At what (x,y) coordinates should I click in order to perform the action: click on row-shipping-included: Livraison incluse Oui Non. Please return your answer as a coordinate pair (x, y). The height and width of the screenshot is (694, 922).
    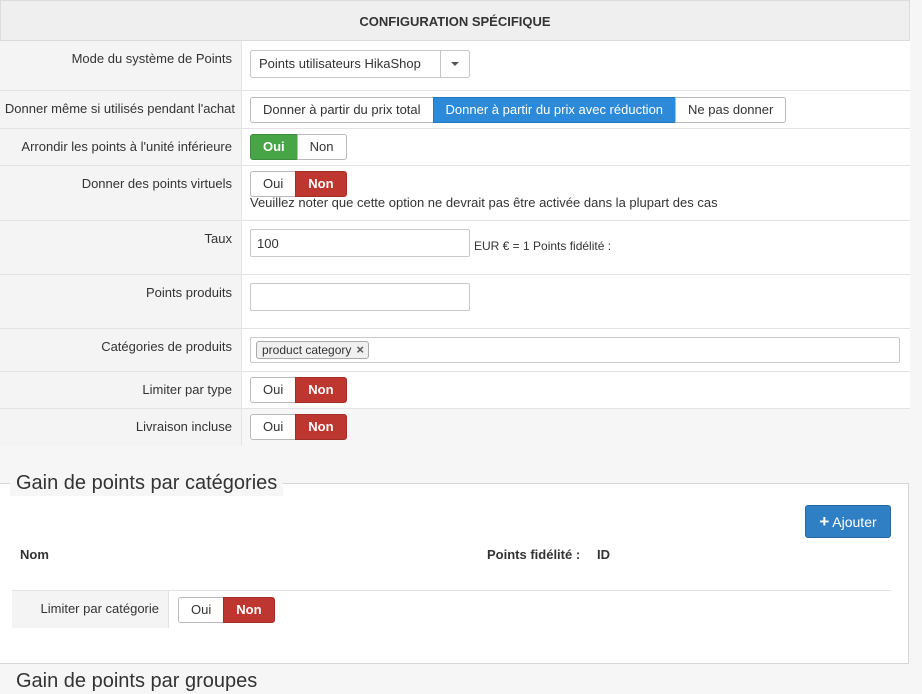
    Looking at the image, I should click on (455, 427).